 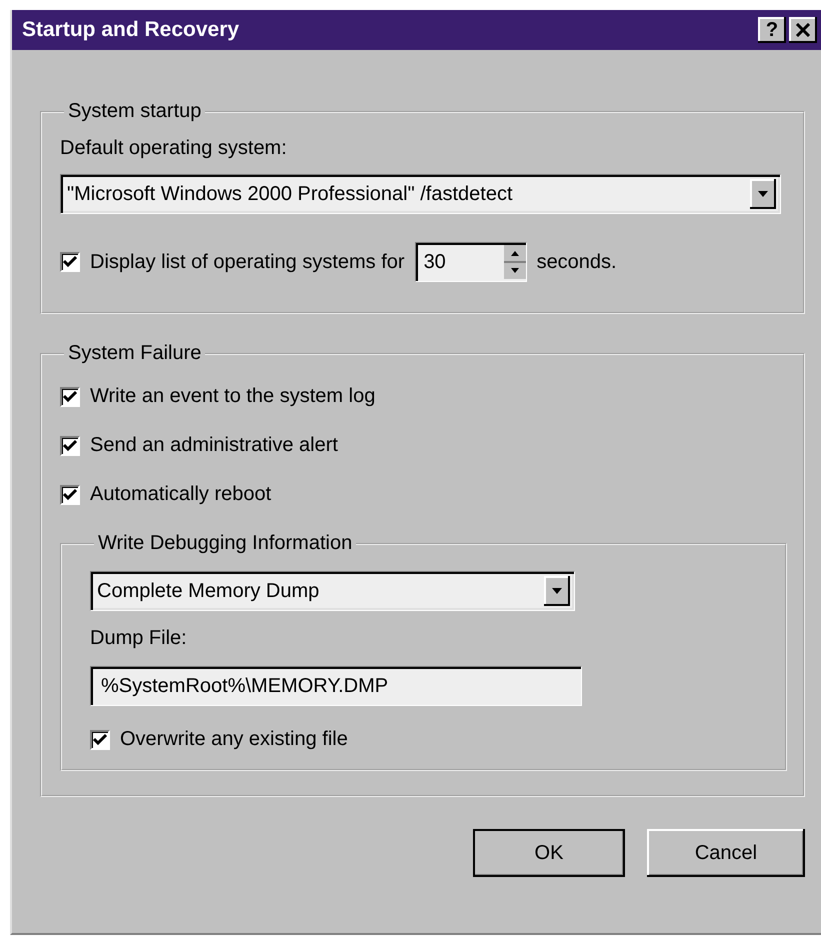 I want to click on group-title: System startup, so click(x=134, y=111).